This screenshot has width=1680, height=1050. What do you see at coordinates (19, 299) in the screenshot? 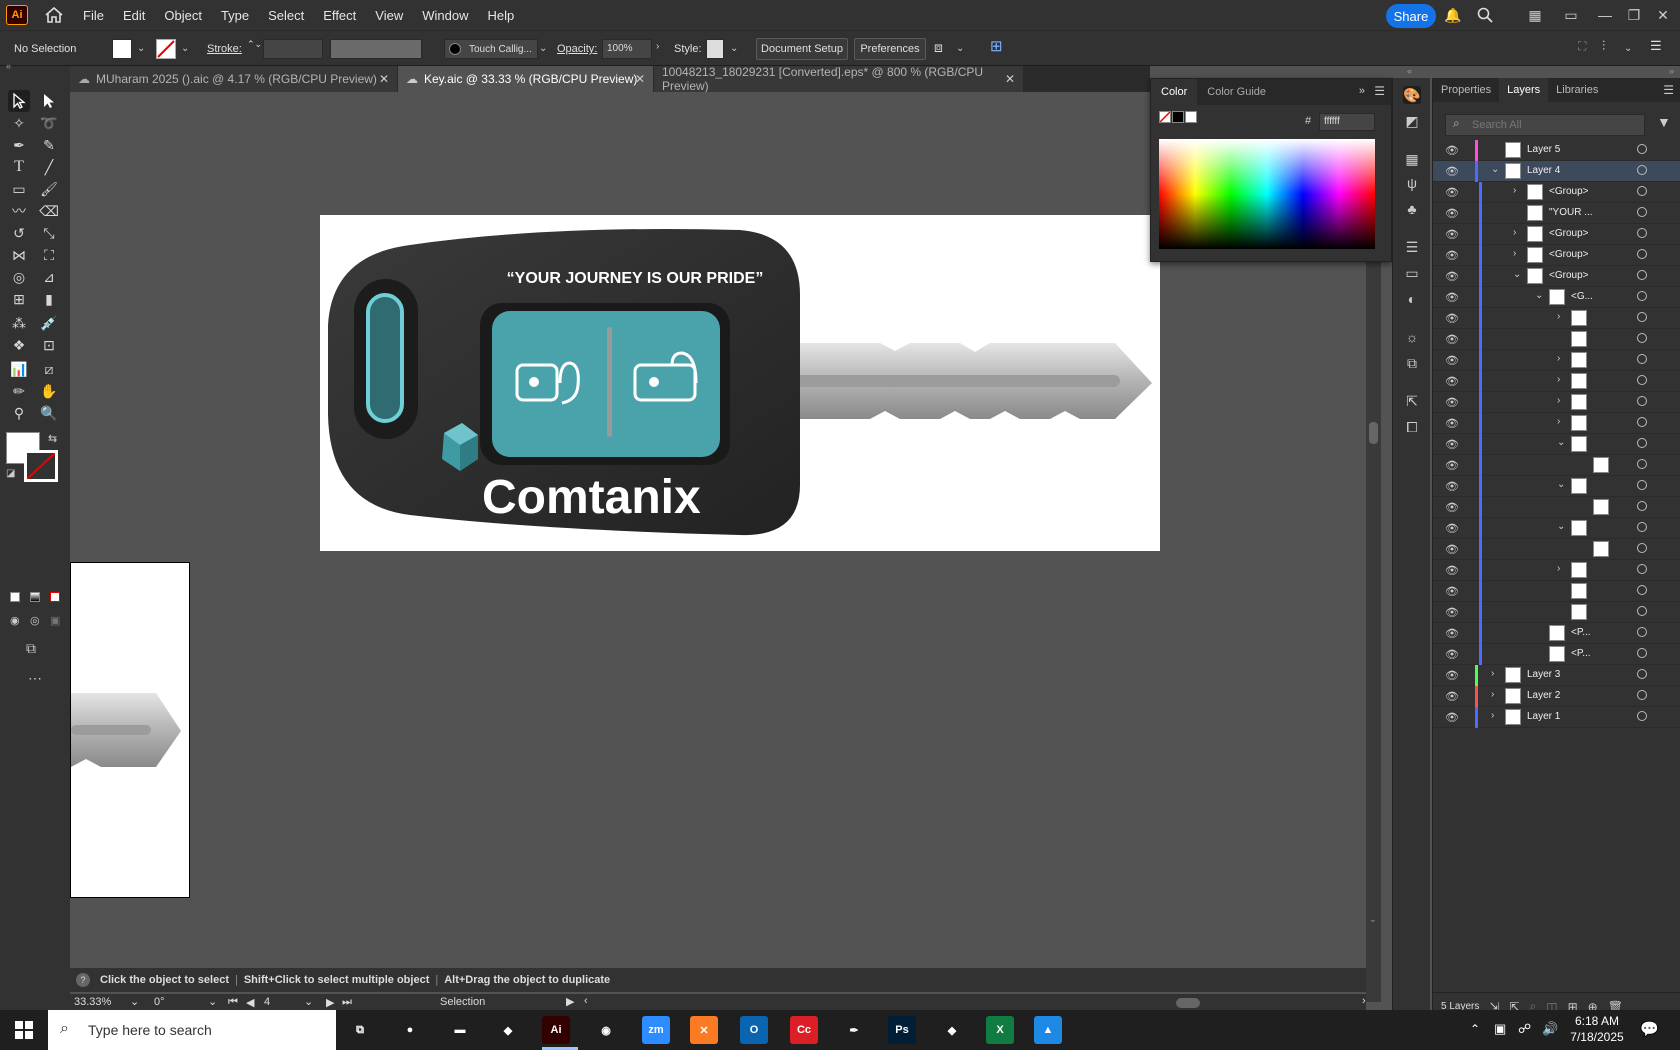
I see `mesh-tool-icon: ⊞` at bounding box center [19, 299].